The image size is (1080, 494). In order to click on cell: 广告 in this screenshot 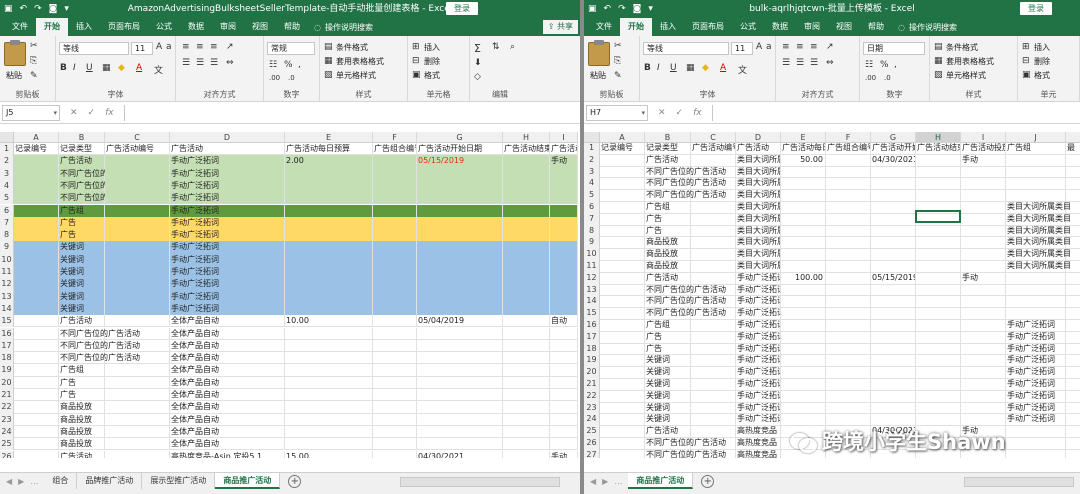, I will do `click(82, 382)`.